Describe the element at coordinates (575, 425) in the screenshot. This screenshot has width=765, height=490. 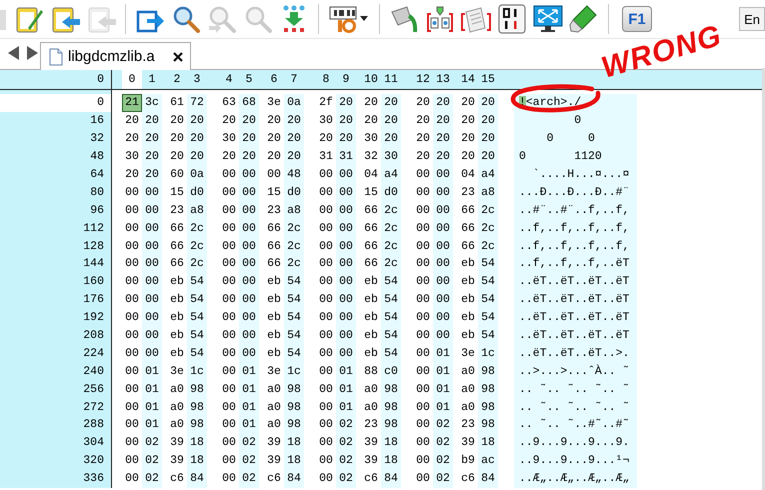
I see `ascii-text: .. ˜.. ˜..#˜..#˜` at that location.